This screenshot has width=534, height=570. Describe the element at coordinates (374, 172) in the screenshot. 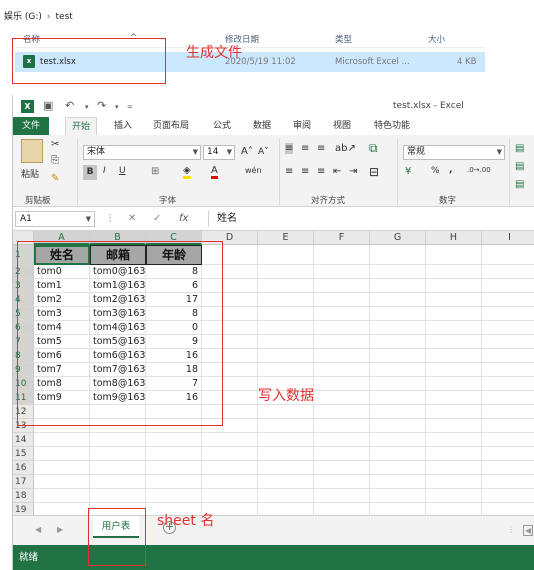

I see `merge-cells-icon: ⊟` at that location.